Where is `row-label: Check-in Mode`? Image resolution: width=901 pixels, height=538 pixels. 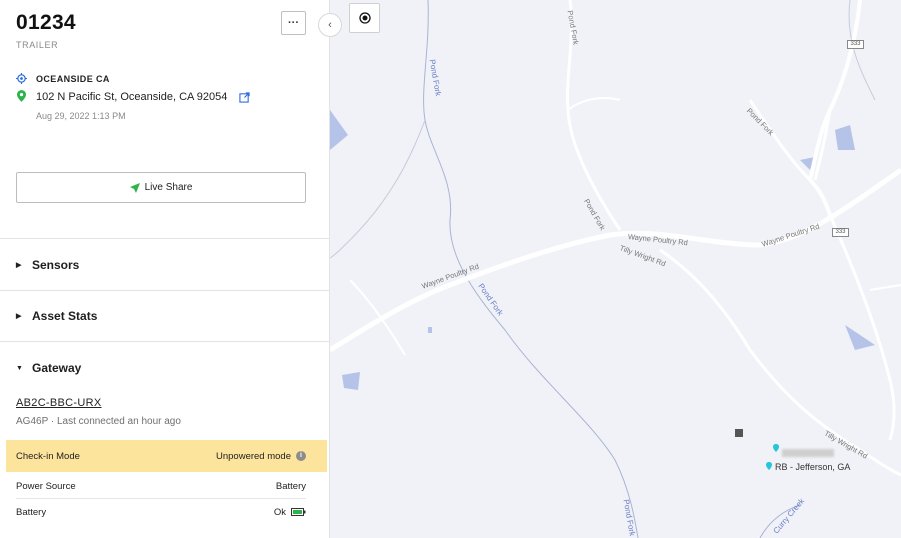
row-label: Check-in Mode is located at coordinates (48, 456).